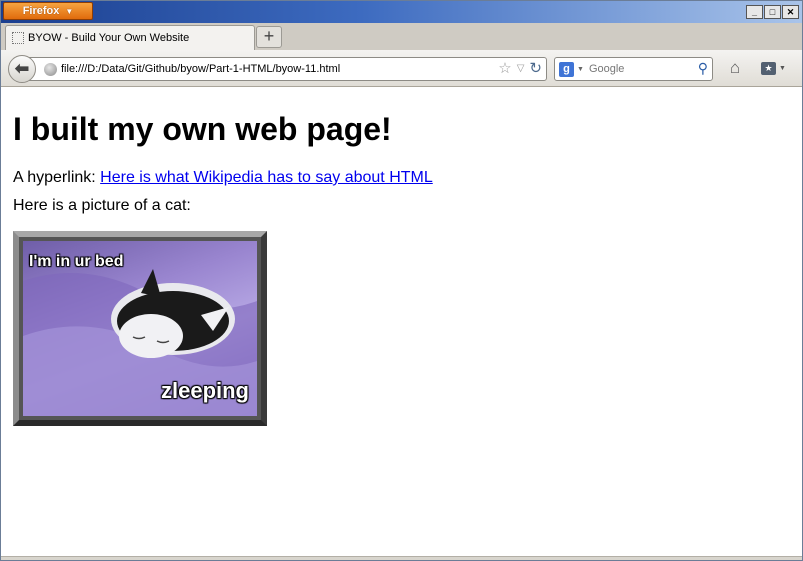  What do you see at coordinates (204, 390) in the screenshot?
I see `cat-caption-bottom: zleeping` at bounding box center [204, 390].